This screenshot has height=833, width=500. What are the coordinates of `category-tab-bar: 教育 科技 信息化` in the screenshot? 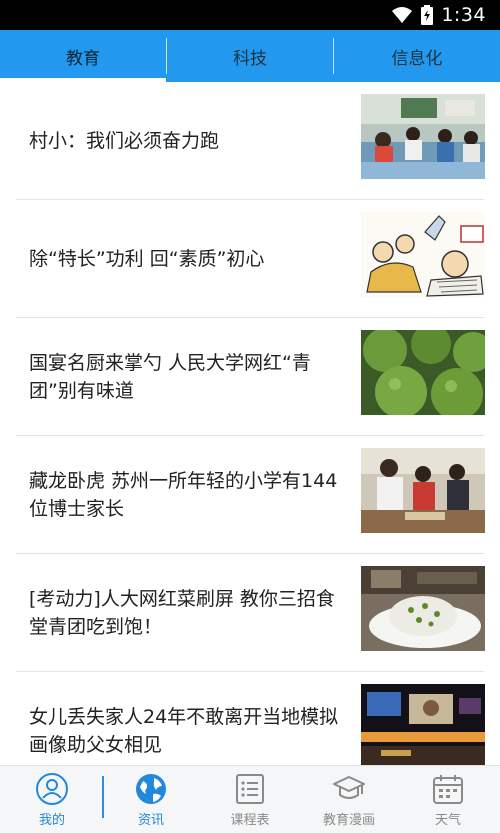 It's located at (250, 56).